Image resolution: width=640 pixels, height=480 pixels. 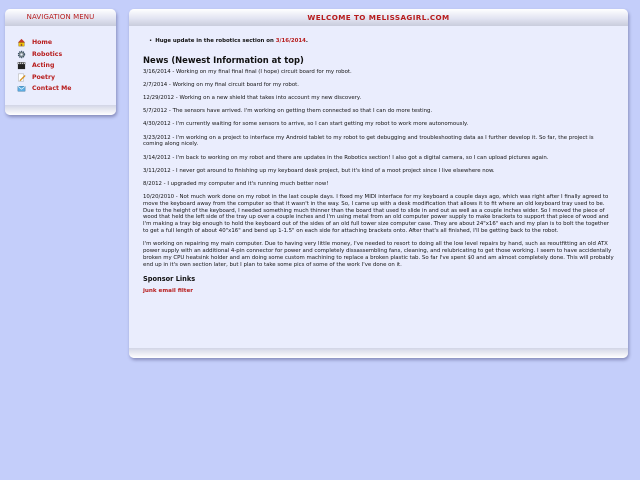 I want to click on nav-item-acting: Acting, so click(x=66, y=66).